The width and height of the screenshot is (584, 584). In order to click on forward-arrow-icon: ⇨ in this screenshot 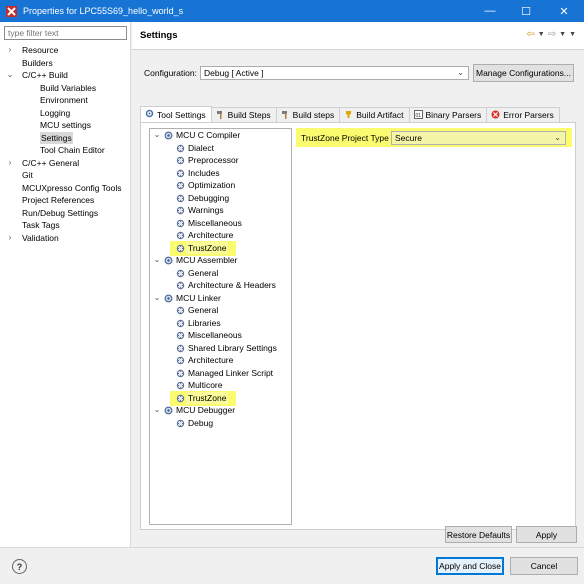, I will do `click(552, 34)`.